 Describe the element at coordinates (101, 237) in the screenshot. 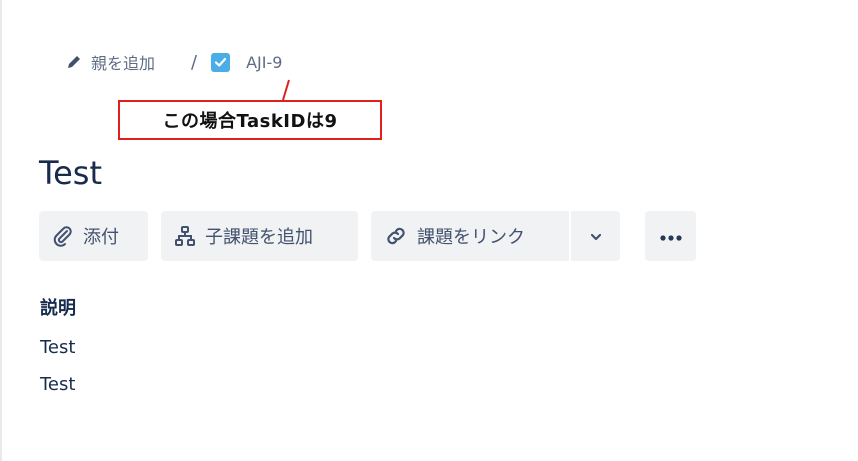

I see `attach-label: 添付` at that location.